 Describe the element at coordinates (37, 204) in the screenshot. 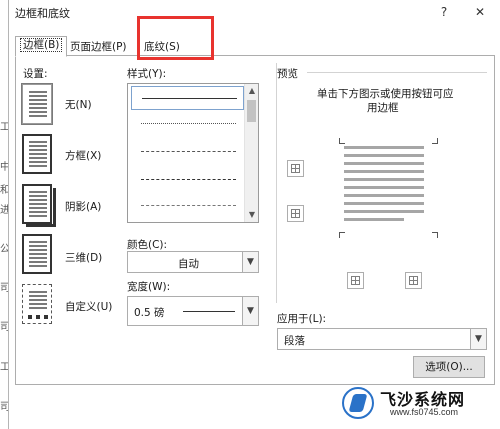

I see `setting-shadow-icon` at that location.